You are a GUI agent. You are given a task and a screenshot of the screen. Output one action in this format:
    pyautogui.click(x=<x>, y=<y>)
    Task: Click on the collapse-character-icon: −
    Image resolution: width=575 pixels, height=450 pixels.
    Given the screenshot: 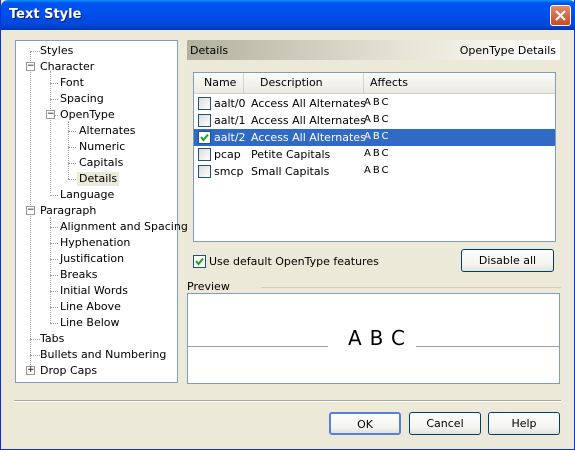 What is the action you would take?
    pyautogui.click(x=30, y=66)
    